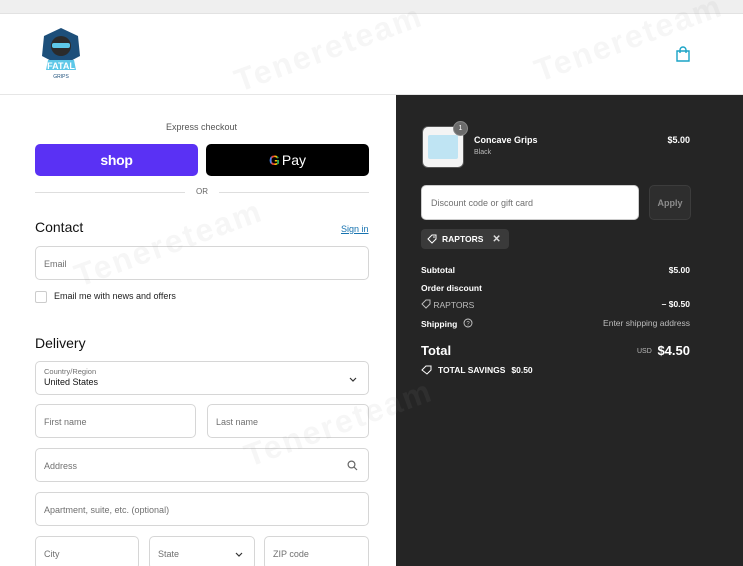 The image size is (743, 566). What do you see at coordinates (644, 351) in the screenshot?
I see `total-currency: USD` at bounding box center [644, 351].